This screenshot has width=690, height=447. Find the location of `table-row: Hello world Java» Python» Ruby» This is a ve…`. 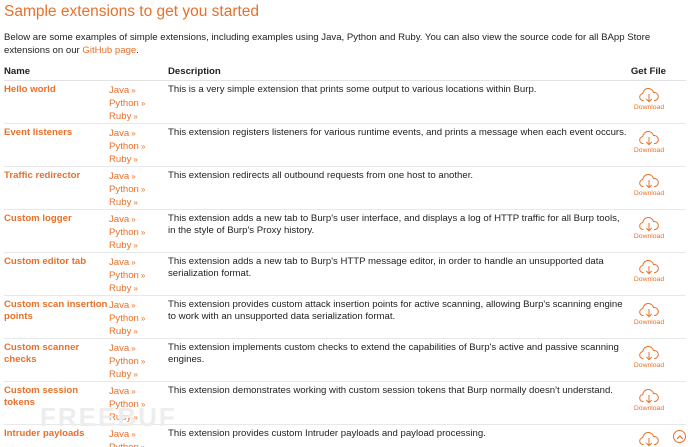

table-row: Hello world Java» Python» Ruby» This is a ve… is located at coordinates (345, 102).